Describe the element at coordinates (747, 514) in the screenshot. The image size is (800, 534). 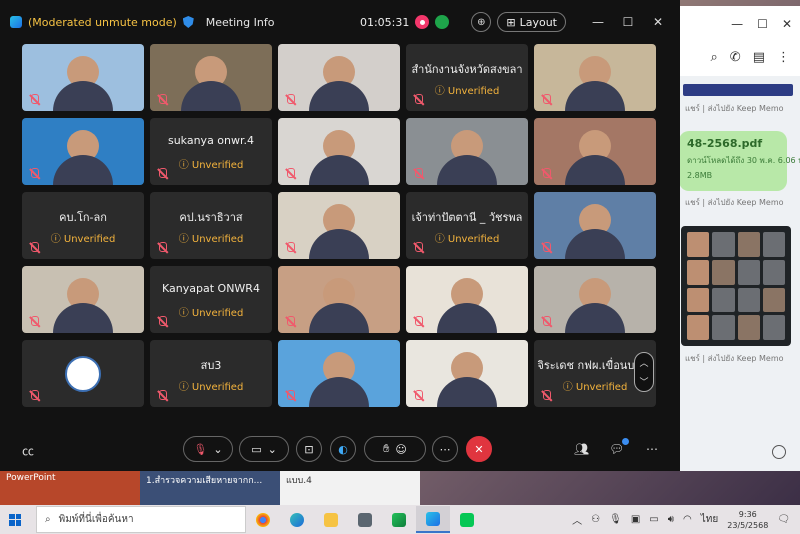
I see `clock-time: 9:36` at that location.